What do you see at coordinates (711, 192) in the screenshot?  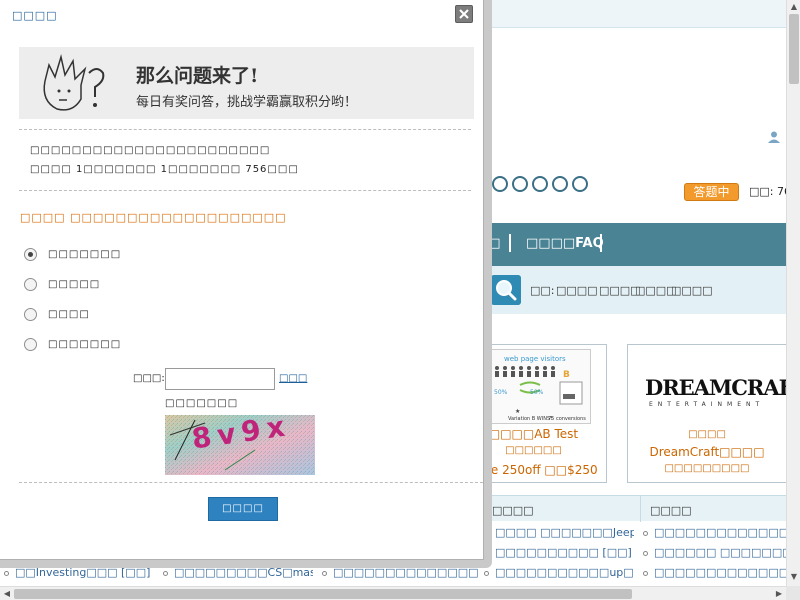 I see `answering-button: 答题中` at bounding box center [711, 192].